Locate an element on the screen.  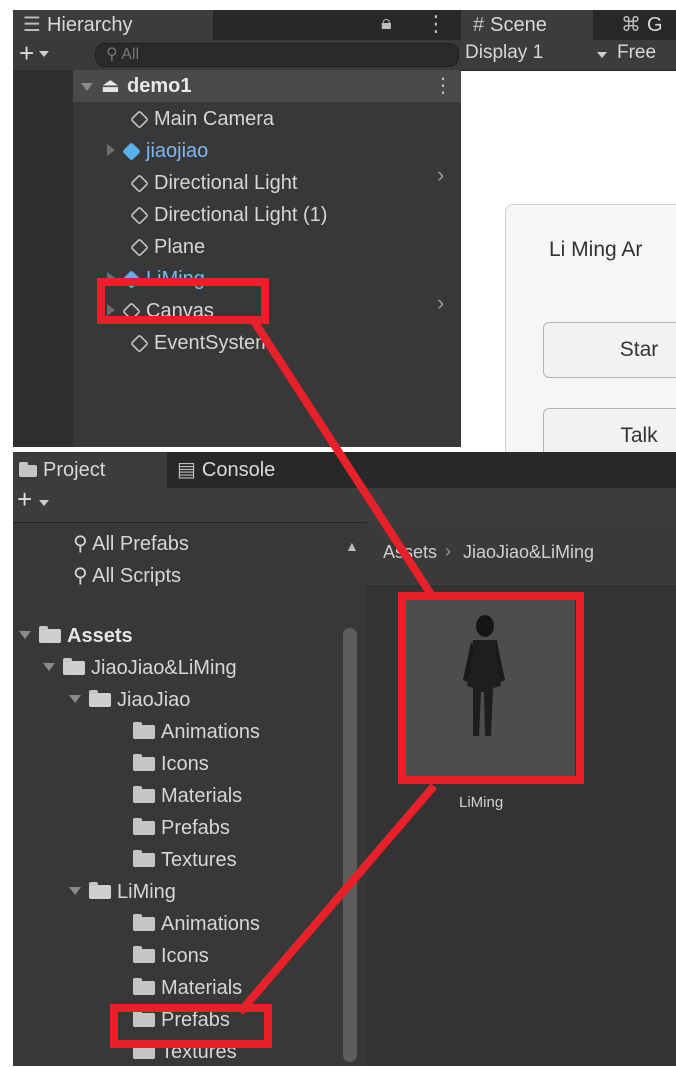
annotation-connector-top is located at coordinates (342, 457).